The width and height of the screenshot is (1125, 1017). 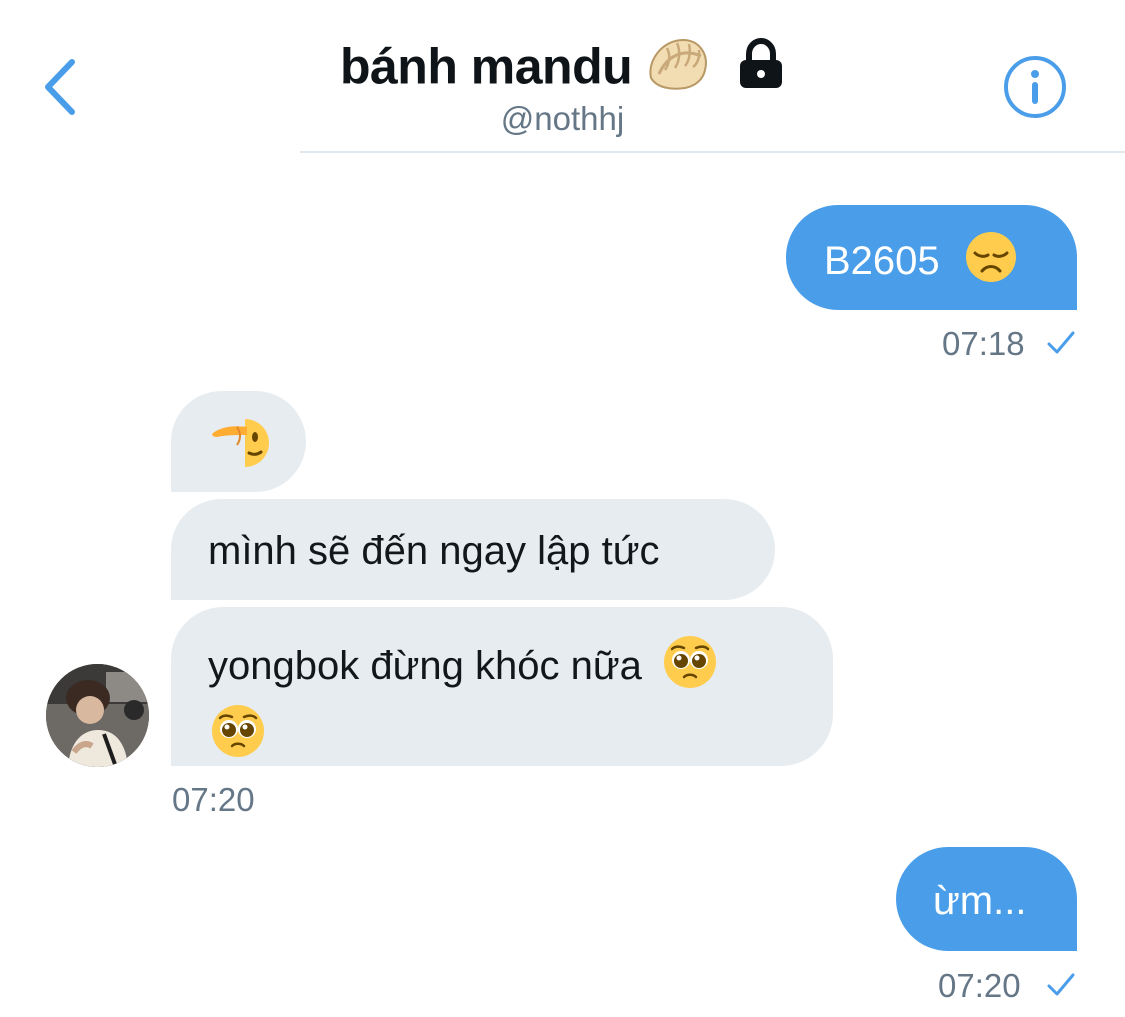 I want to click on message-text: yongbok đừng khóc nữa, so click(x=425, y=666).